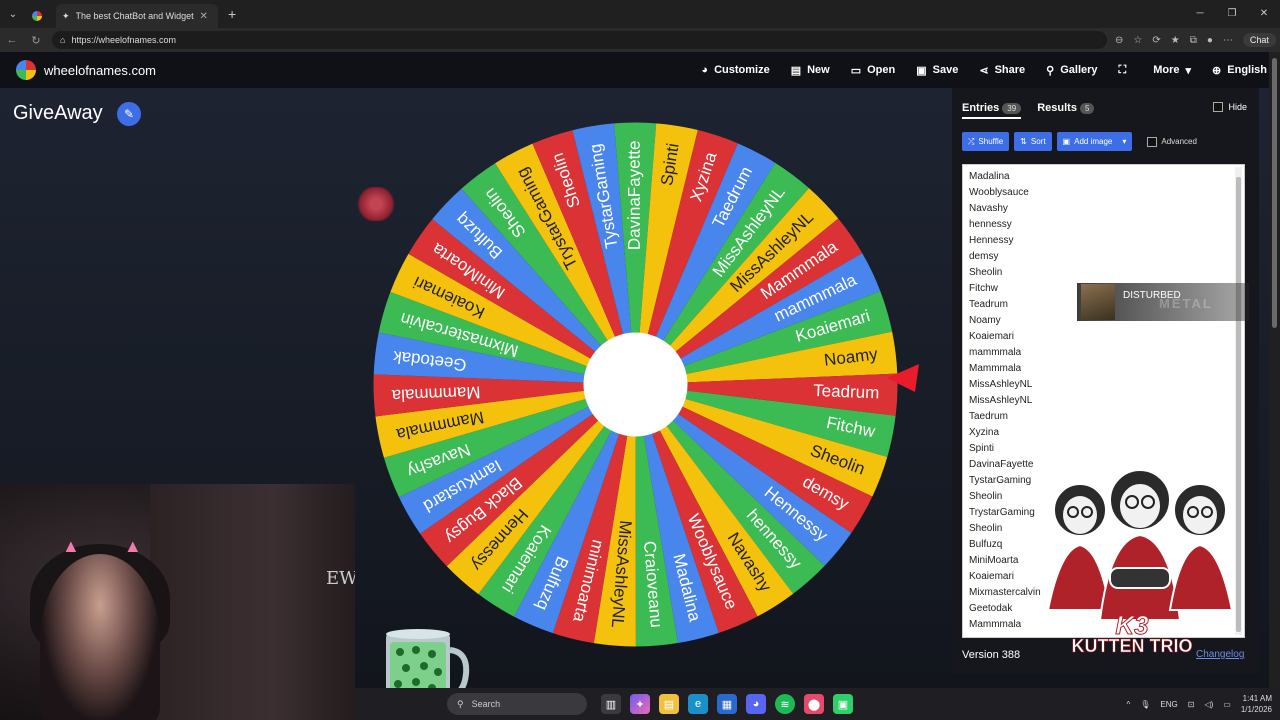 This screenshot has width=1280, height=720. I want to click on entry-line: Hennessy, so click(1103, 241).